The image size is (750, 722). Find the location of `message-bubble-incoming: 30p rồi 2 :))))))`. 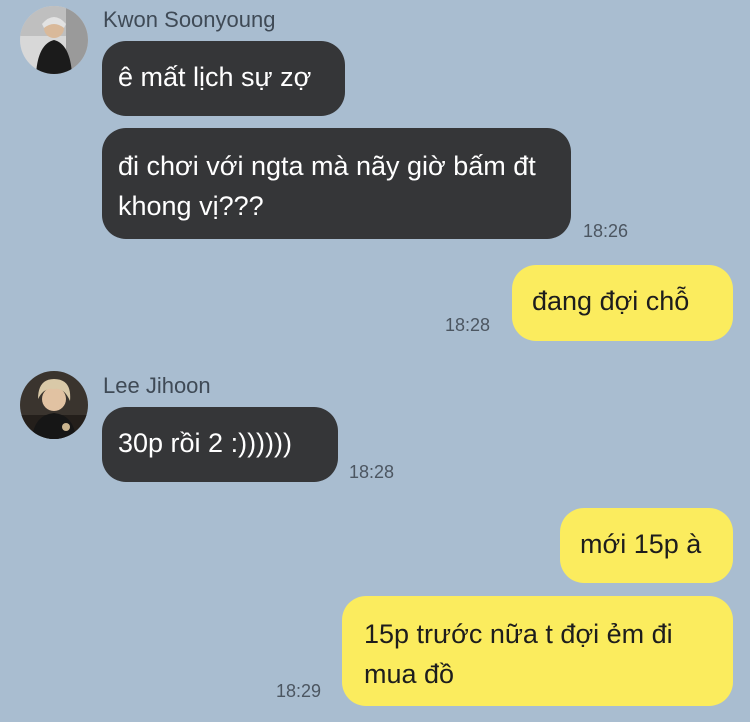

message-bubble-incoming: 30p rồi 2 :)))))) is located at coordinates (220, 444).